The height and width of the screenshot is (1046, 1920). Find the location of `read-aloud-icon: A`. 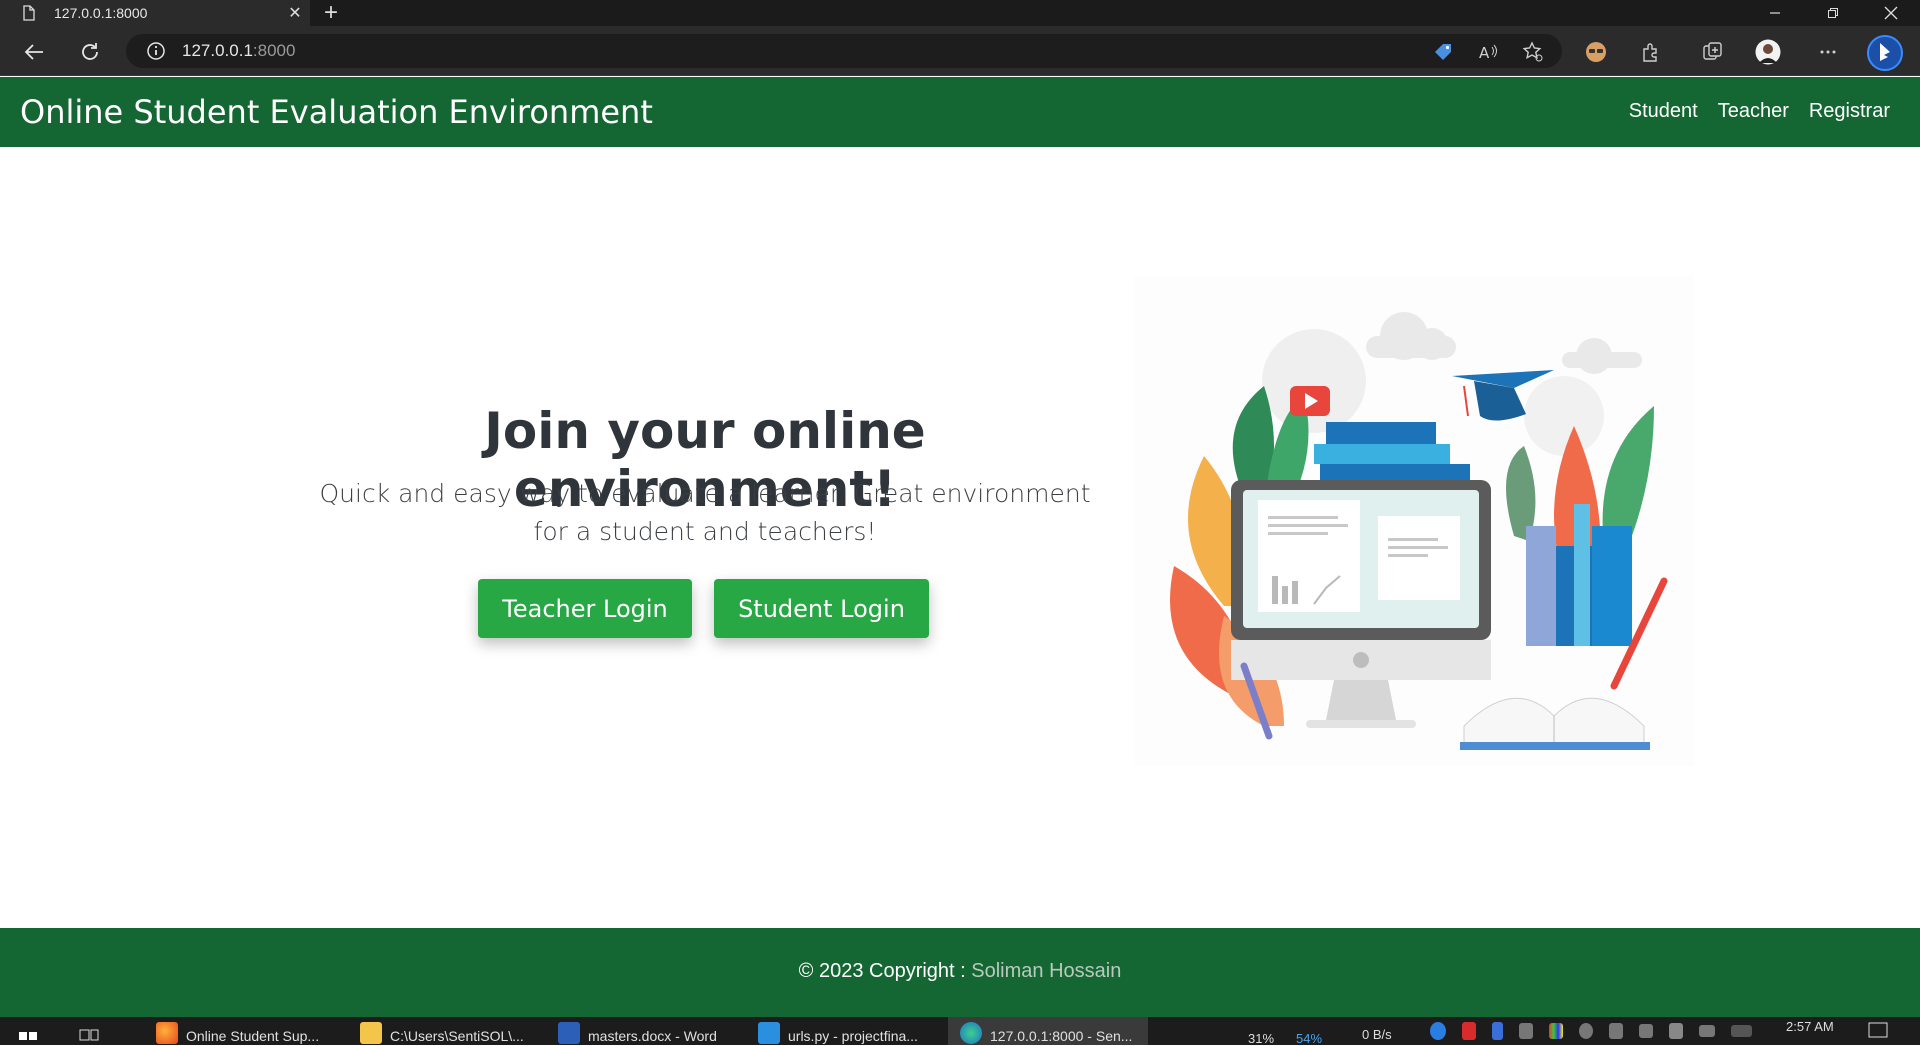

read-aloud-icon: A is located at coordinates (1488, 52).